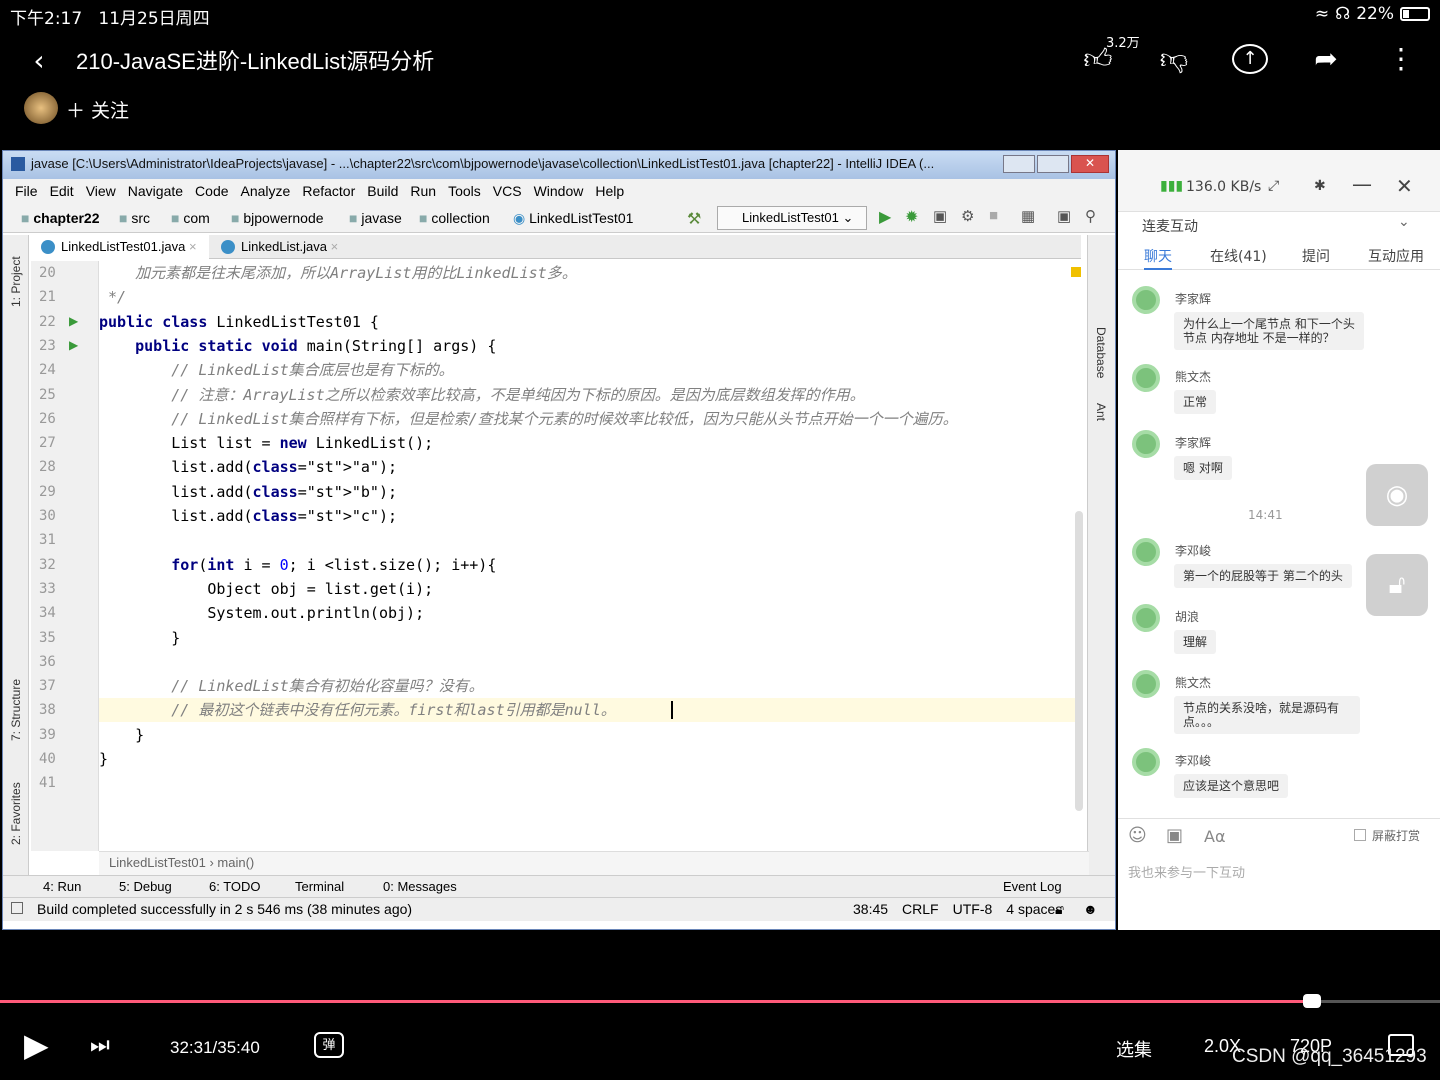 The height and width of the screenshot is (1080, 1440). I want to click on tool-structure: 7: Structure, so click(16, 710).